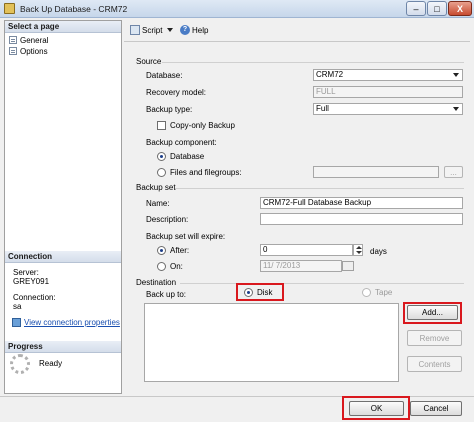 The height and width of the screenshot is (422, 474). What do you see at coordinates (265, 292) in the screenshot?
I see `disk-label: Disk` at bounding box center [265, 292].